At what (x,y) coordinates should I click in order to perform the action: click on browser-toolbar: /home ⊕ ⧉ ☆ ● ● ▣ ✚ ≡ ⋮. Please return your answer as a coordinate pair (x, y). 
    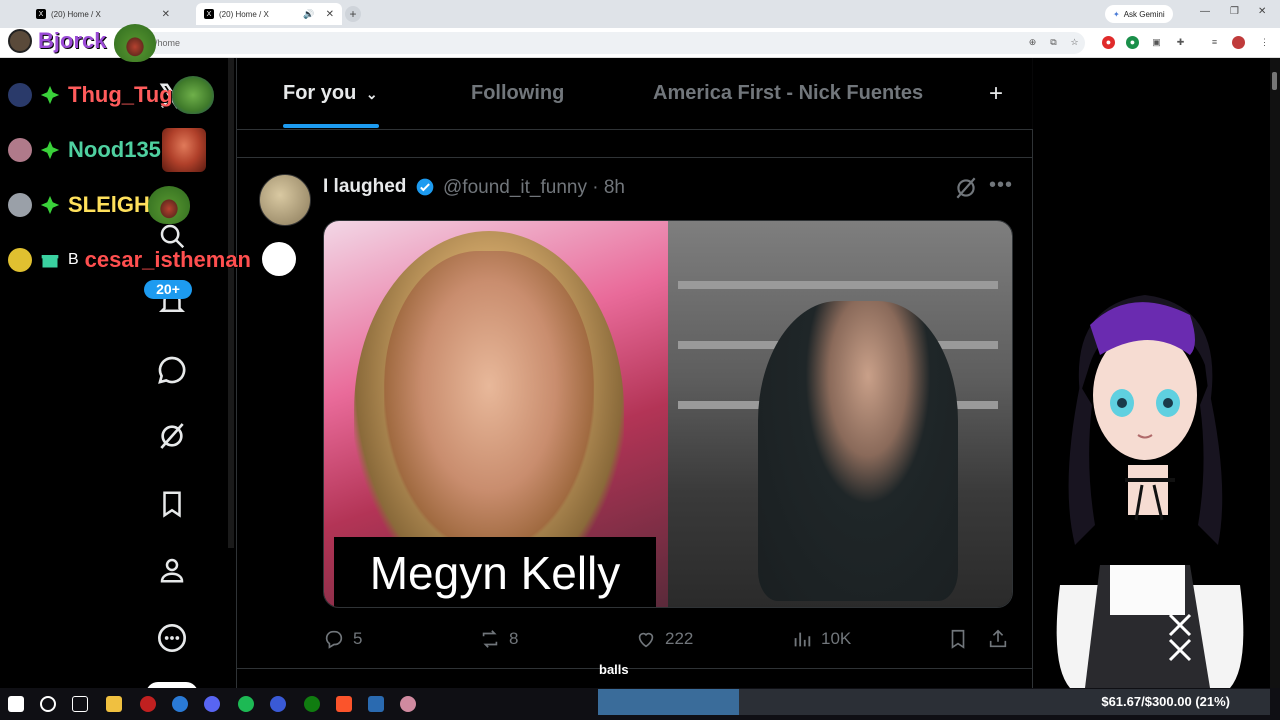
    Looking at the image, I should click on (640, 43).